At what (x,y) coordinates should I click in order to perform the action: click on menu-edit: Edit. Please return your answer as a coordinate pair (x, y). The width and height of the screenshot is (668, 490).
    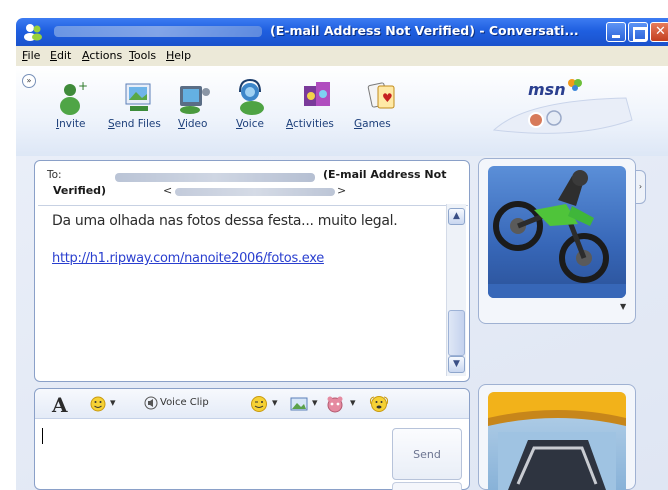
    Looking at the image, I should click on (60, 55).